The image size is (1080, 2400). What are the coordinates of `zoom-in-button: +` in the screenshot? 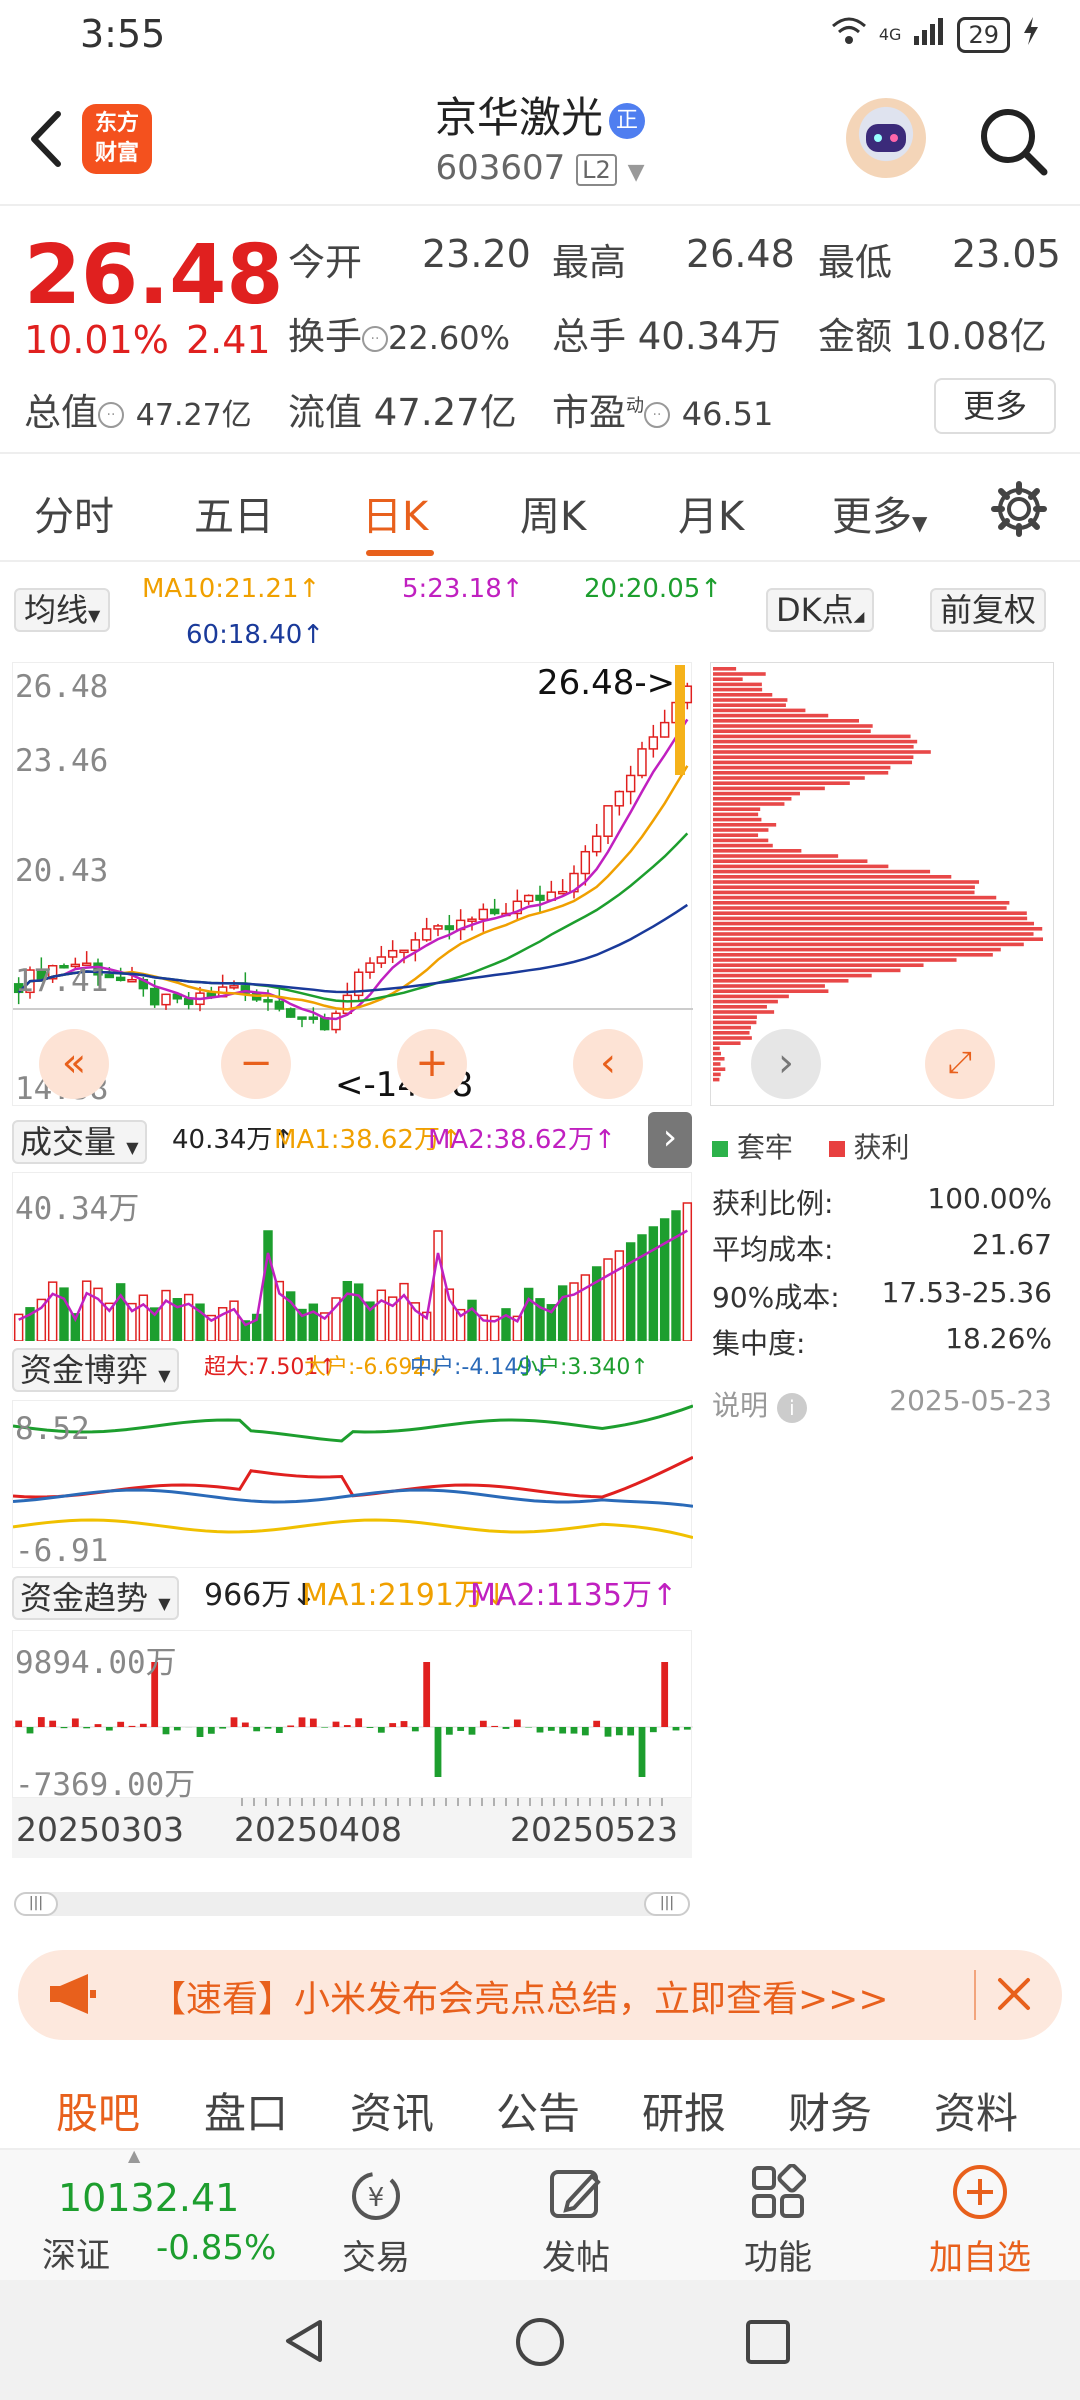 It's located at (432, 1064).